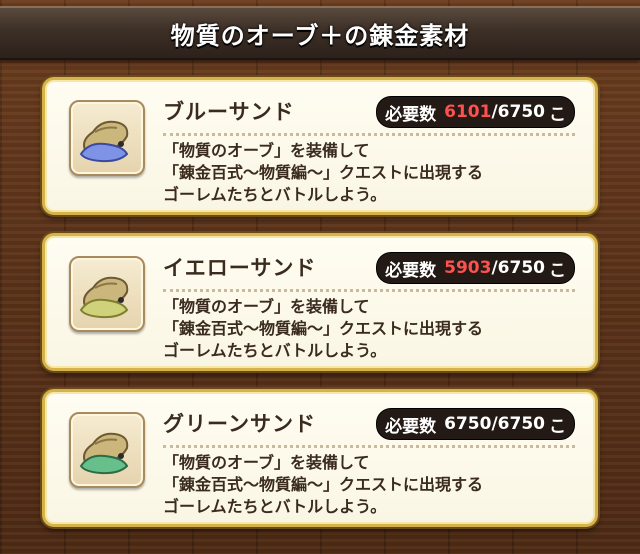 The height and width of the screenshot is (554, 640). What do you see at coordinates (468, 112) in the screenshot?
I see `current-count: 6101` at bounding box center [468, 112].